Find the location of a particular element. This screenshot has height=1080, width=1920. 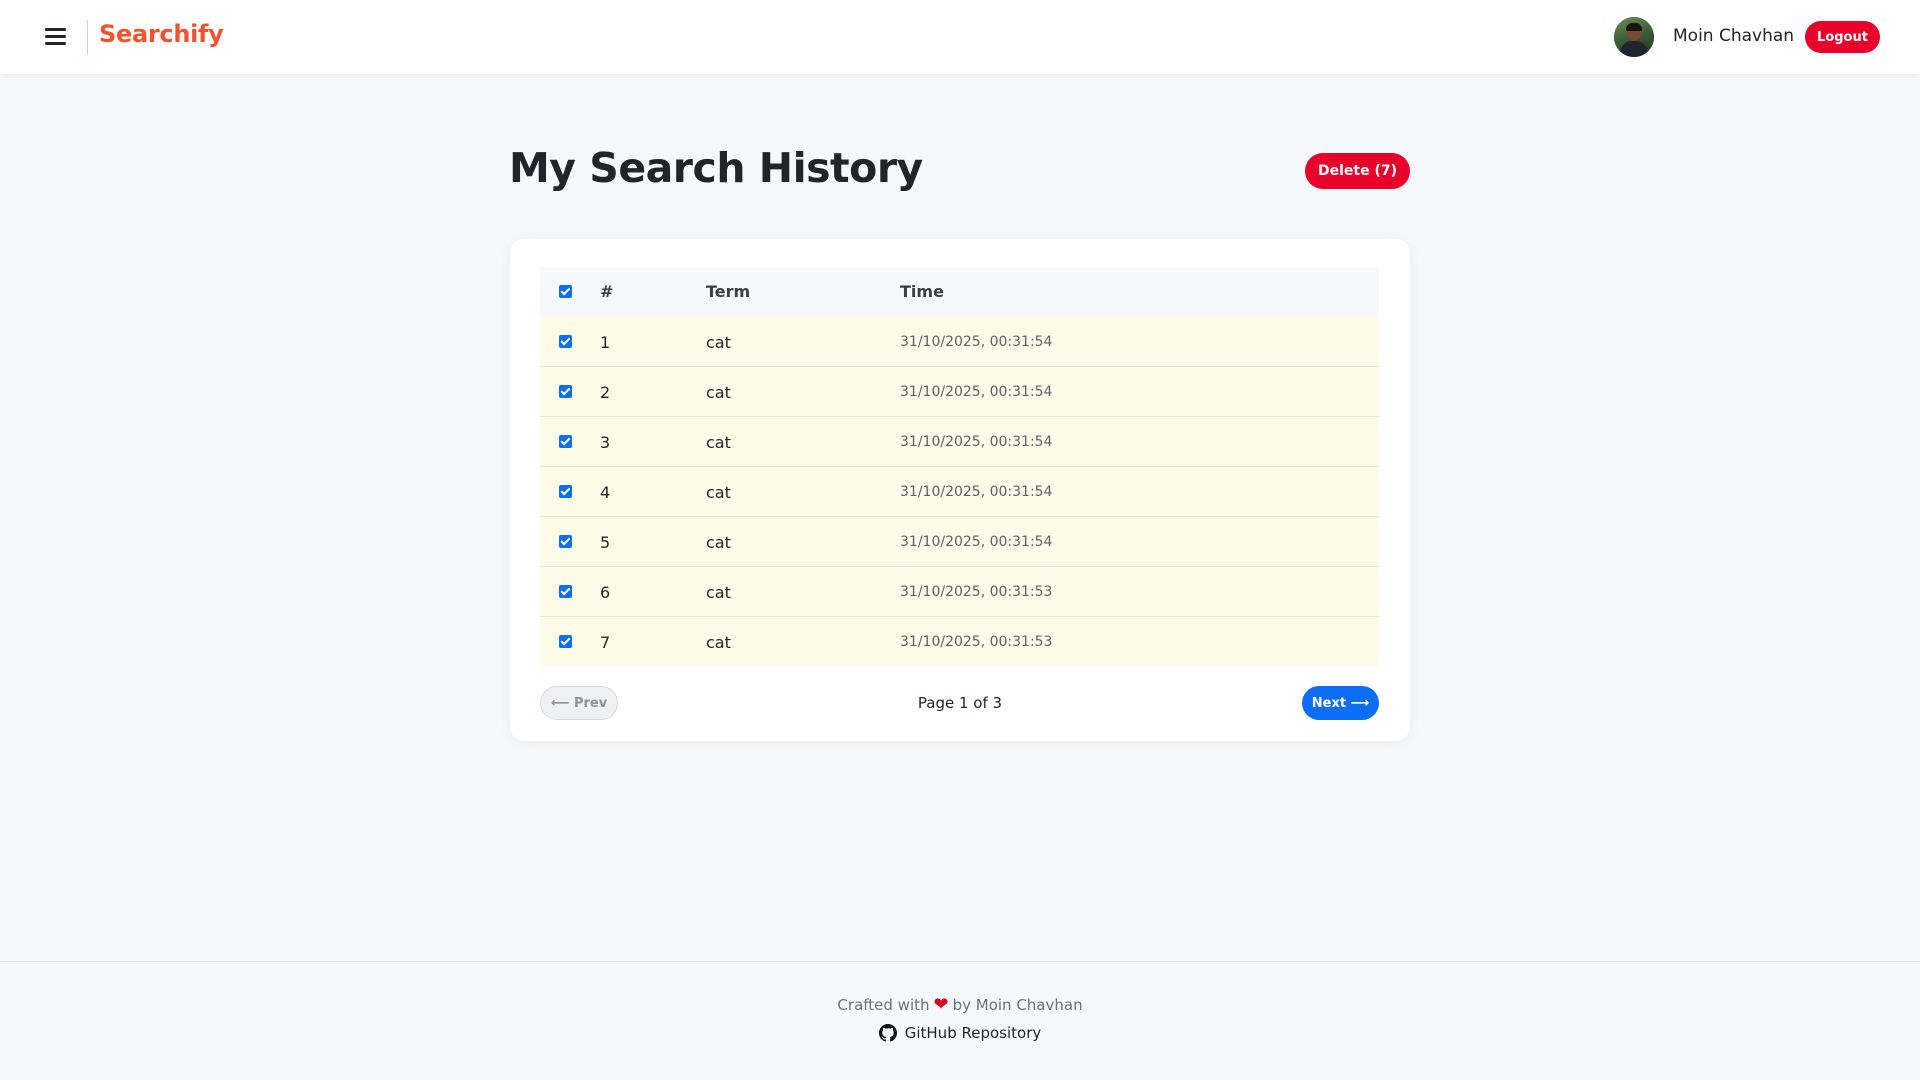

table-row: 2 cat 31/10/2025, 00:31:54 is located at coordinates (959, 392).